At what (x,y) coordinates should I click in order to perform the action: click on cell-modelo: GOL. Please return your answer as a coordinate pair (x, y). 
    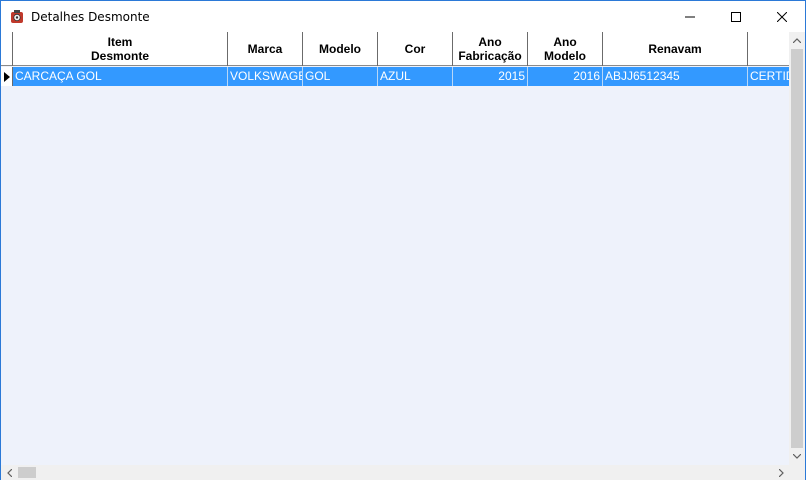
    Looking at the image, I should click on (340, 76).